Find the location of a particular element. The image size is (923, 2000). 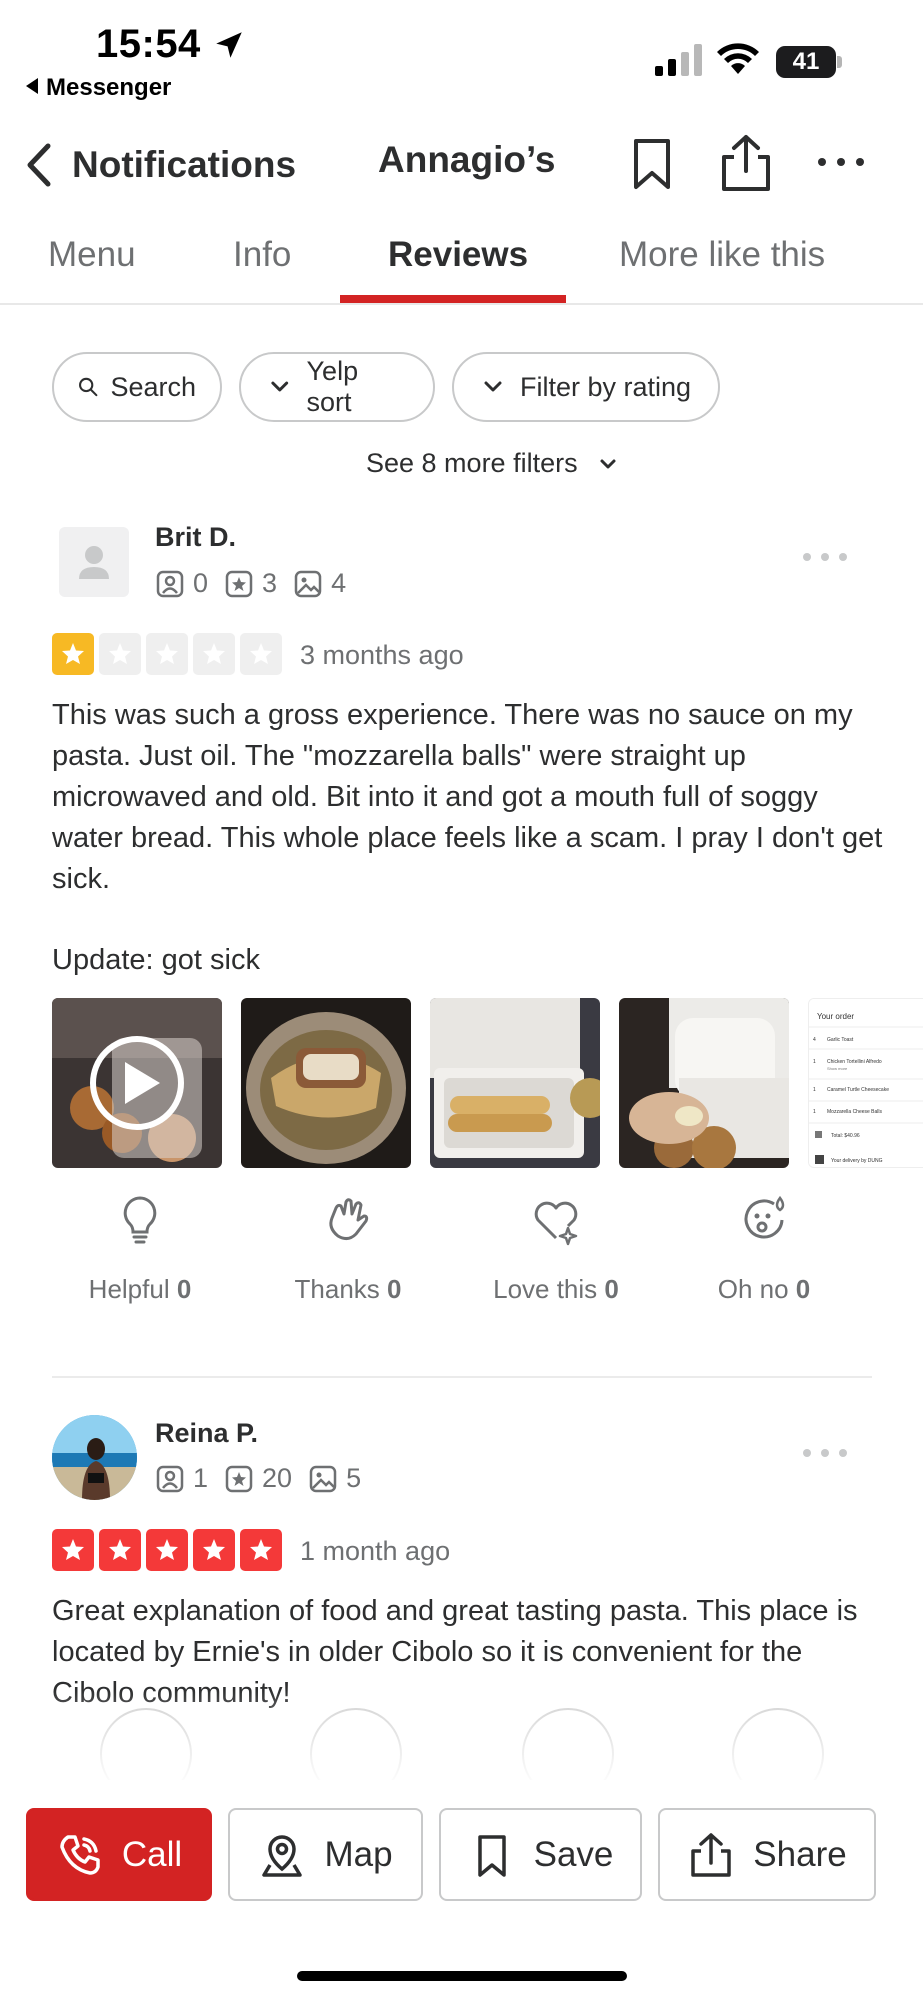

back-triangle-icon is located at coordinates (32, 86).